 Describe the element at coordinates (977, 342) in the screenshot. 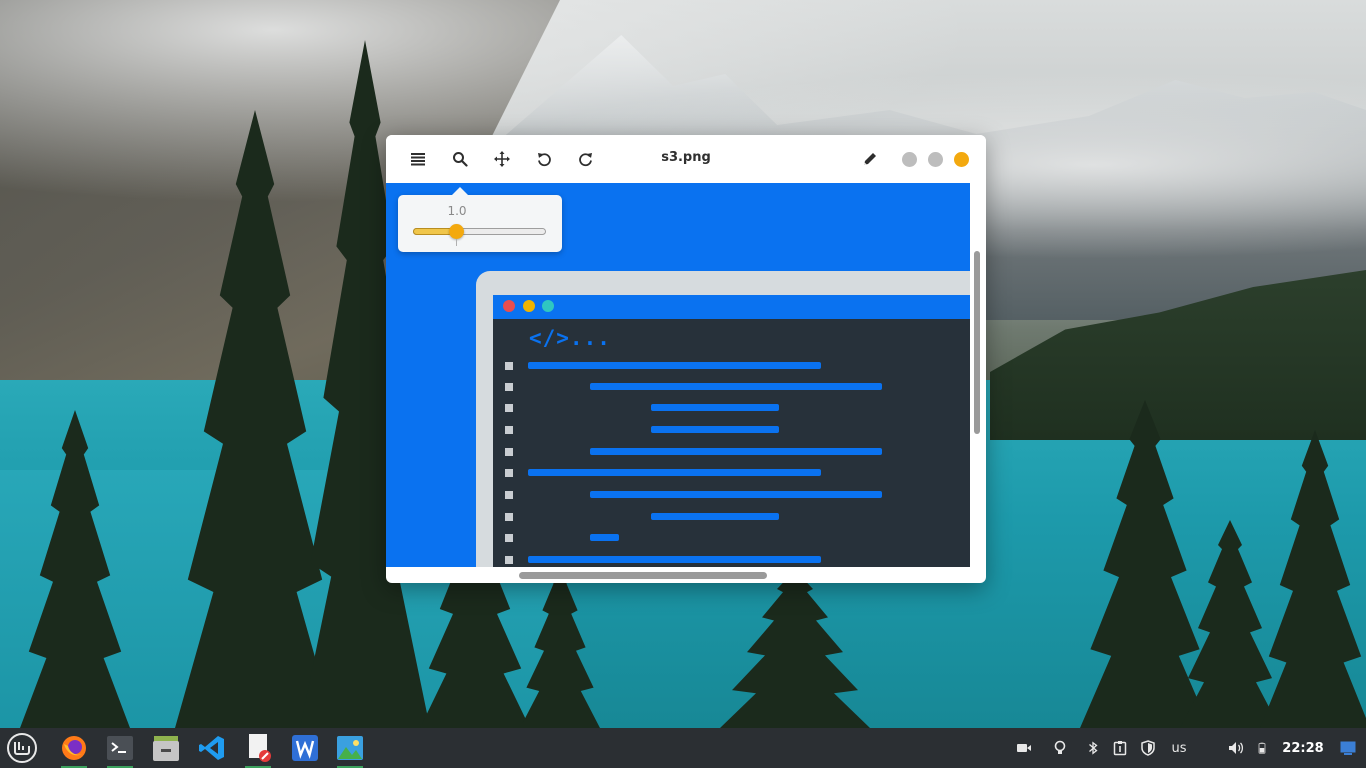

I see `vertical-scrollbar` at that location.